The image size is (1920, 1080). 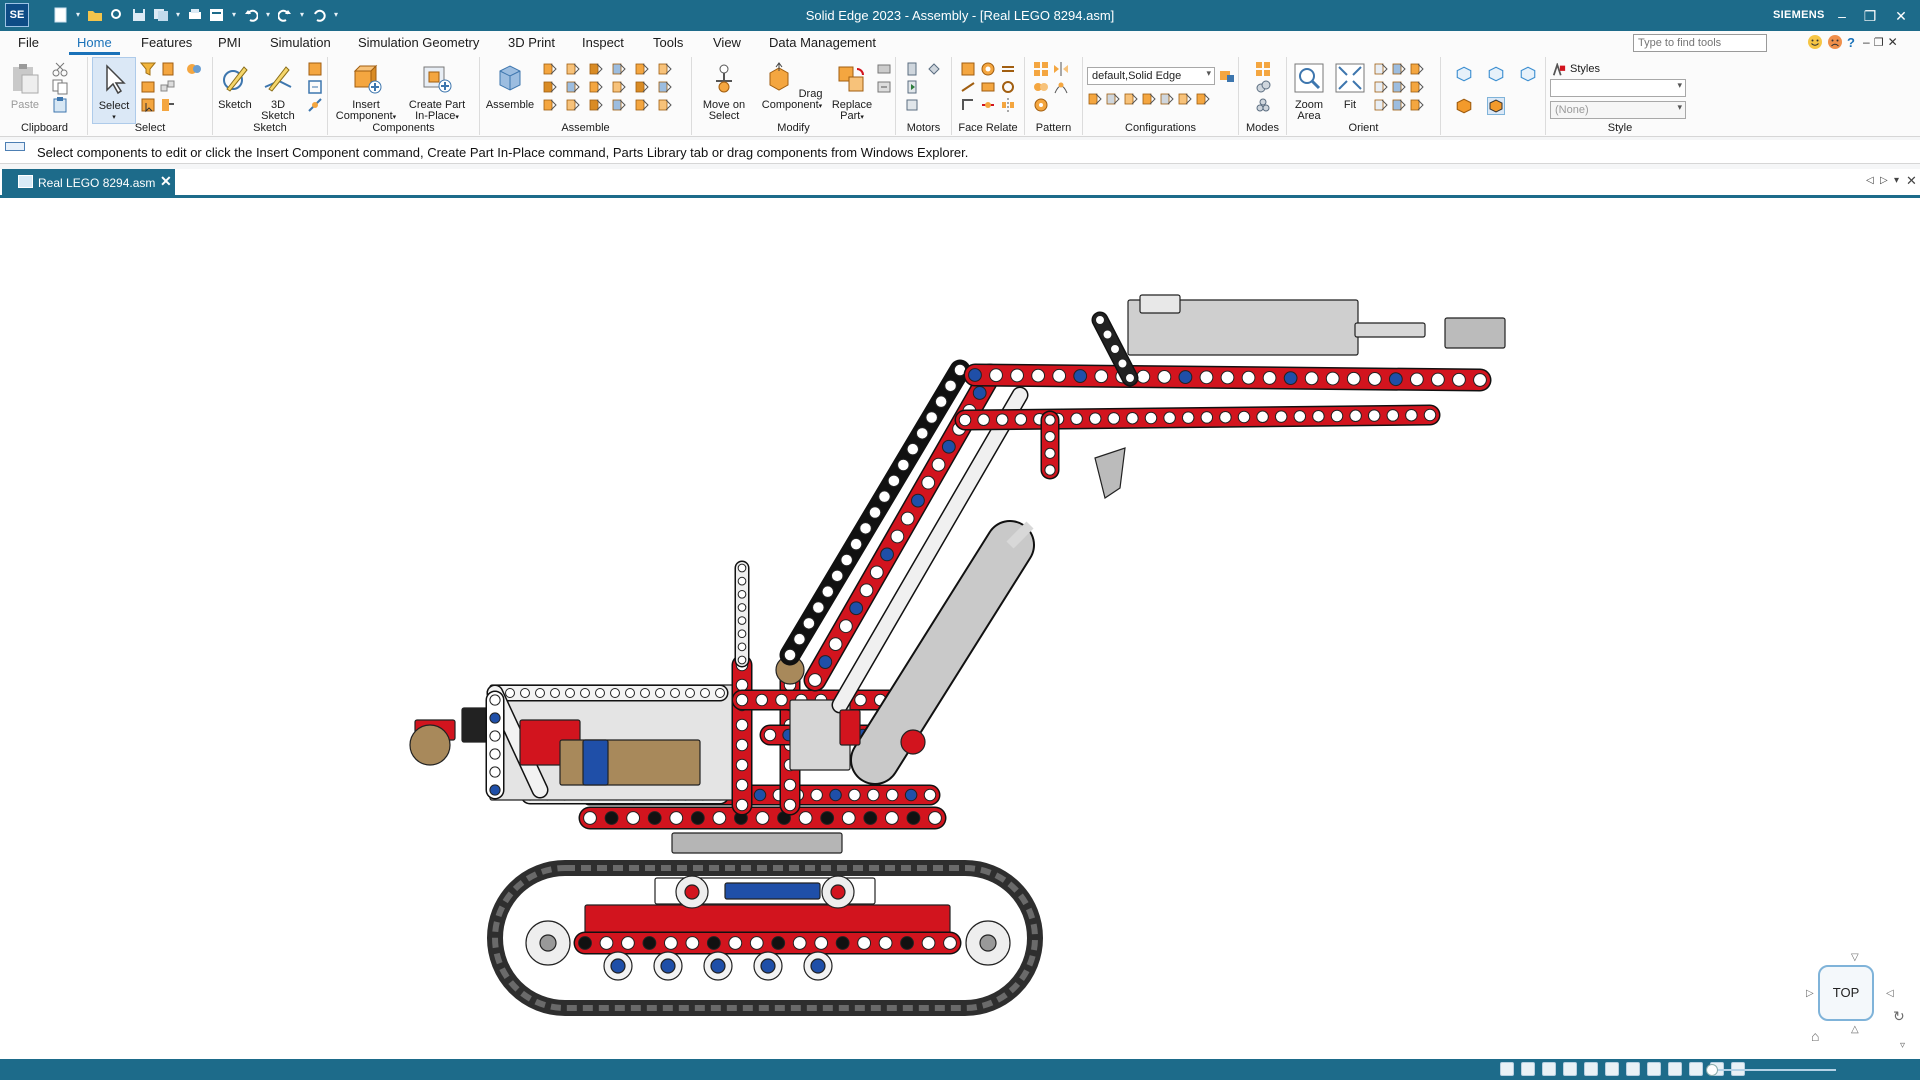 What do you see at coordinates (1911, 181) in the screenshot?
I see `tab-close-all-icon: ✕` at bounding box center [1911, 181].